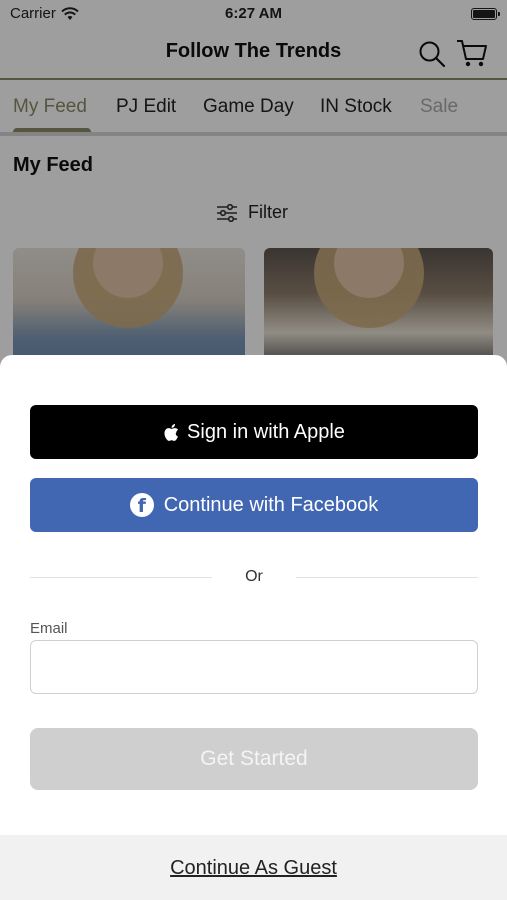 The height and width of the screenshot is (900, 507). I want to click on guest-footer: Continue As Guest, so click(253, 867).